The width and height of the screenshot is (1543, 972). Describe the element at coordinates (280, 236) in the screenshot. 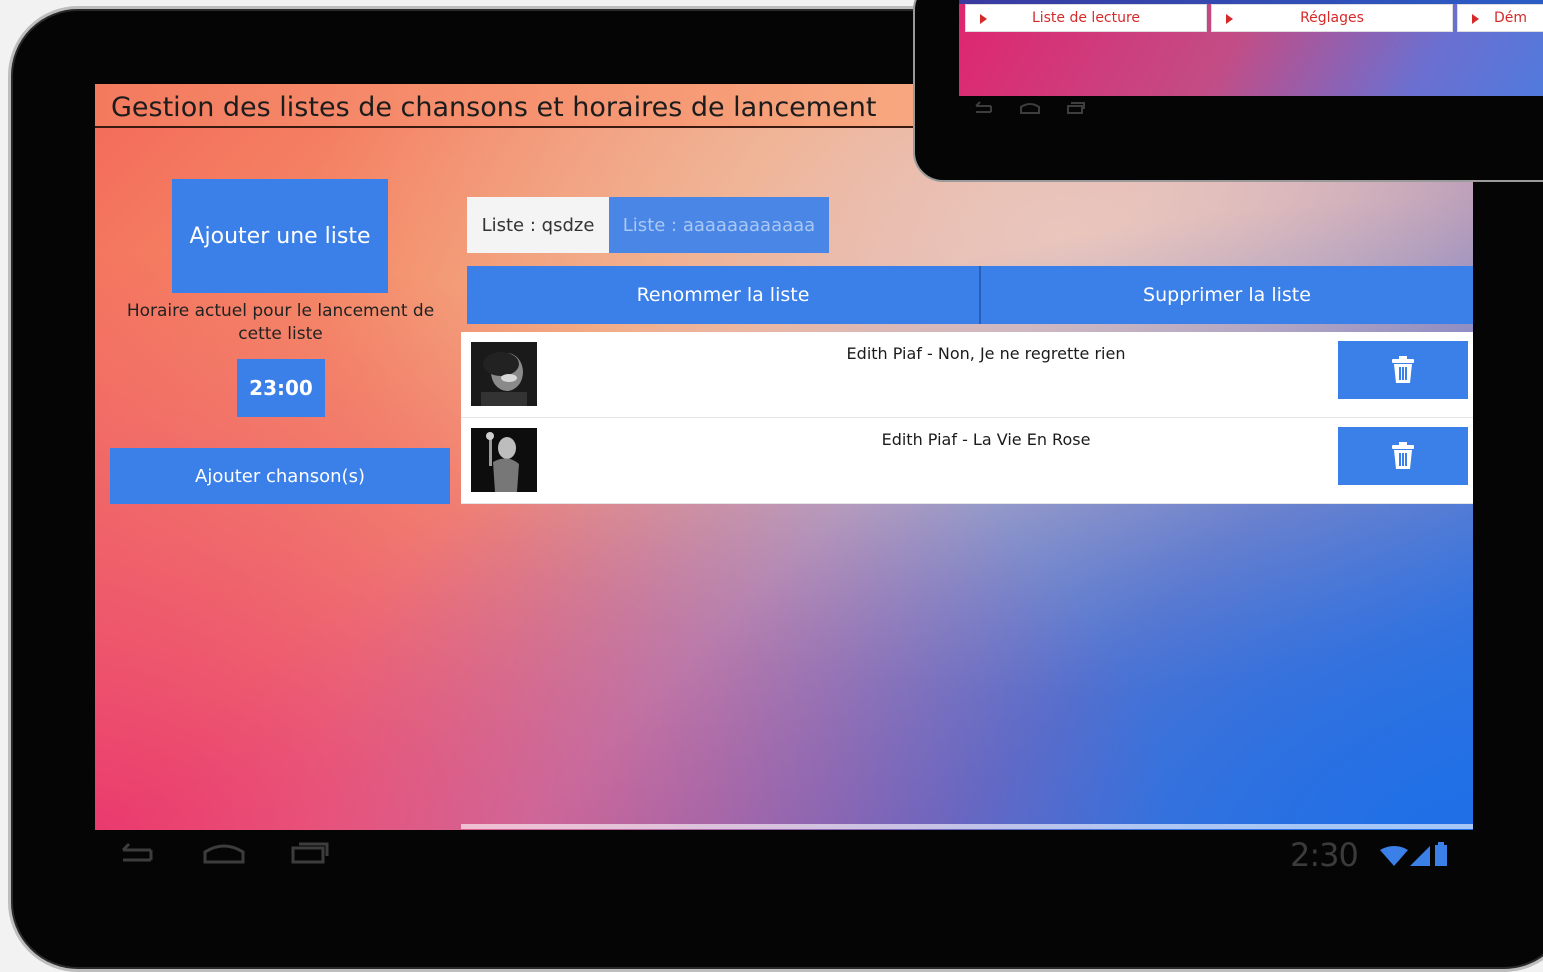

I see `add-list-button: Ajouter une liste` at that location.